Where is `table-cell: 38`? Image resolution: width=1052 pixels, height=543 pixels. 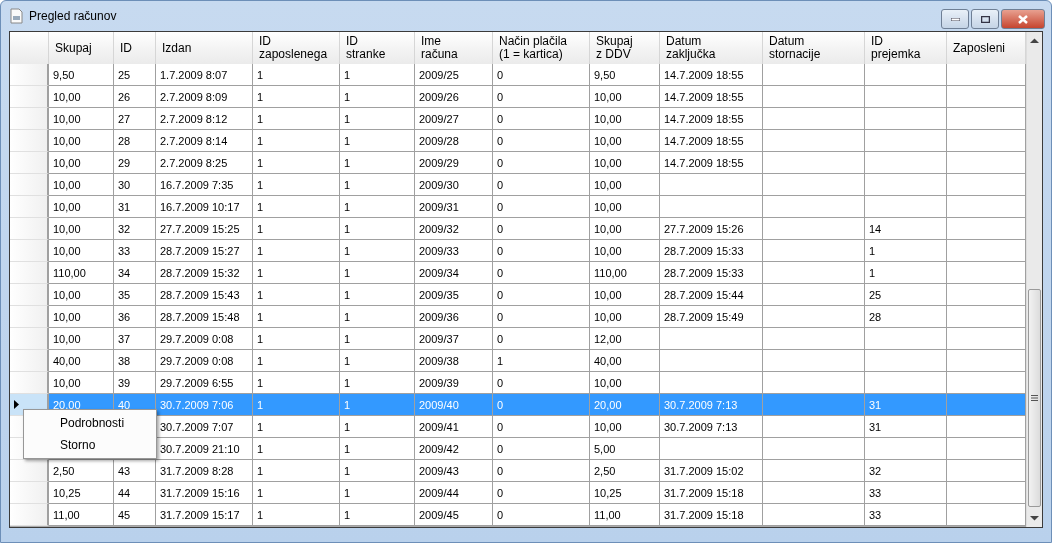 table-cell: 38 is located at coordinates (135, 361).